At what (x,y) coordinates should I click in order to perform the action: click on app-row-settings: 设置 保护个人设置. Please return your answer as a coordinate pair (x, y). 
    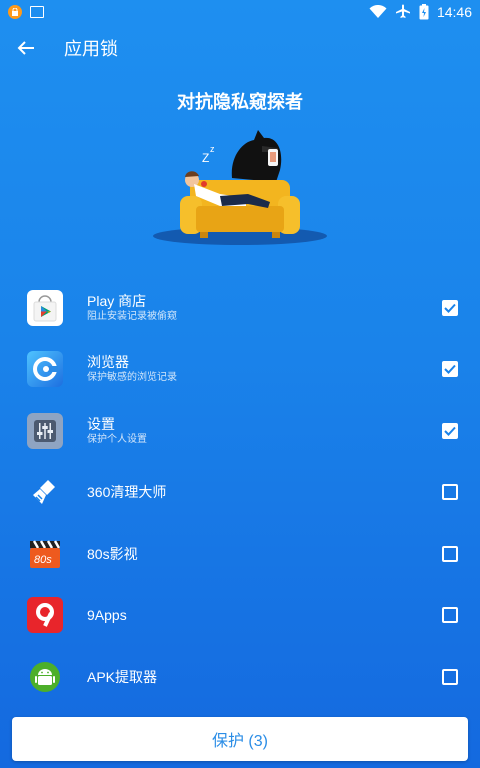
    Looking at the image, I should click on (240, 431).